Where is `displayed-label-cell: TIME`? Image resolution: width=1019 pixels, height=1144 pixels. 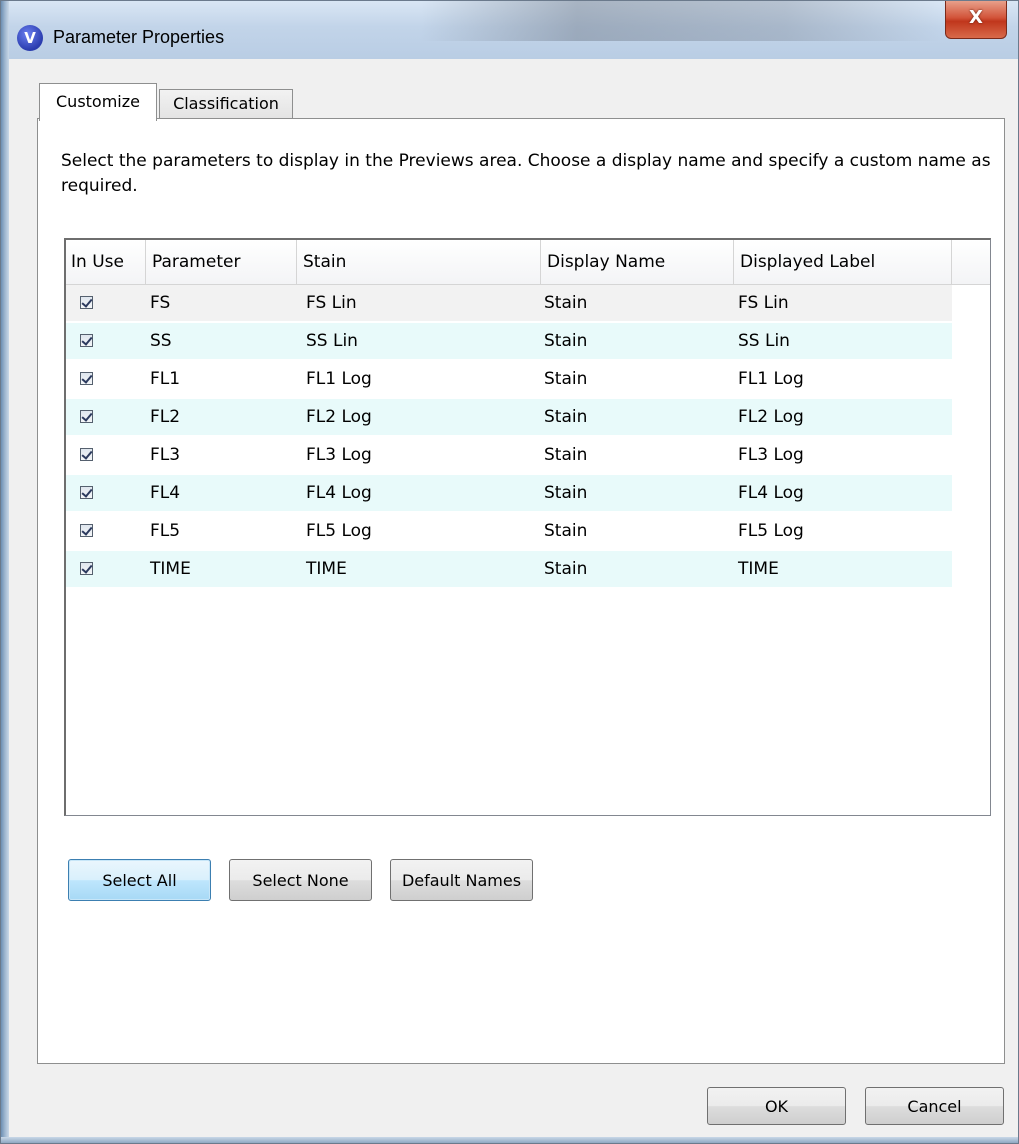
displayed-label-cell: TIME is located at coordinates (758, 569).